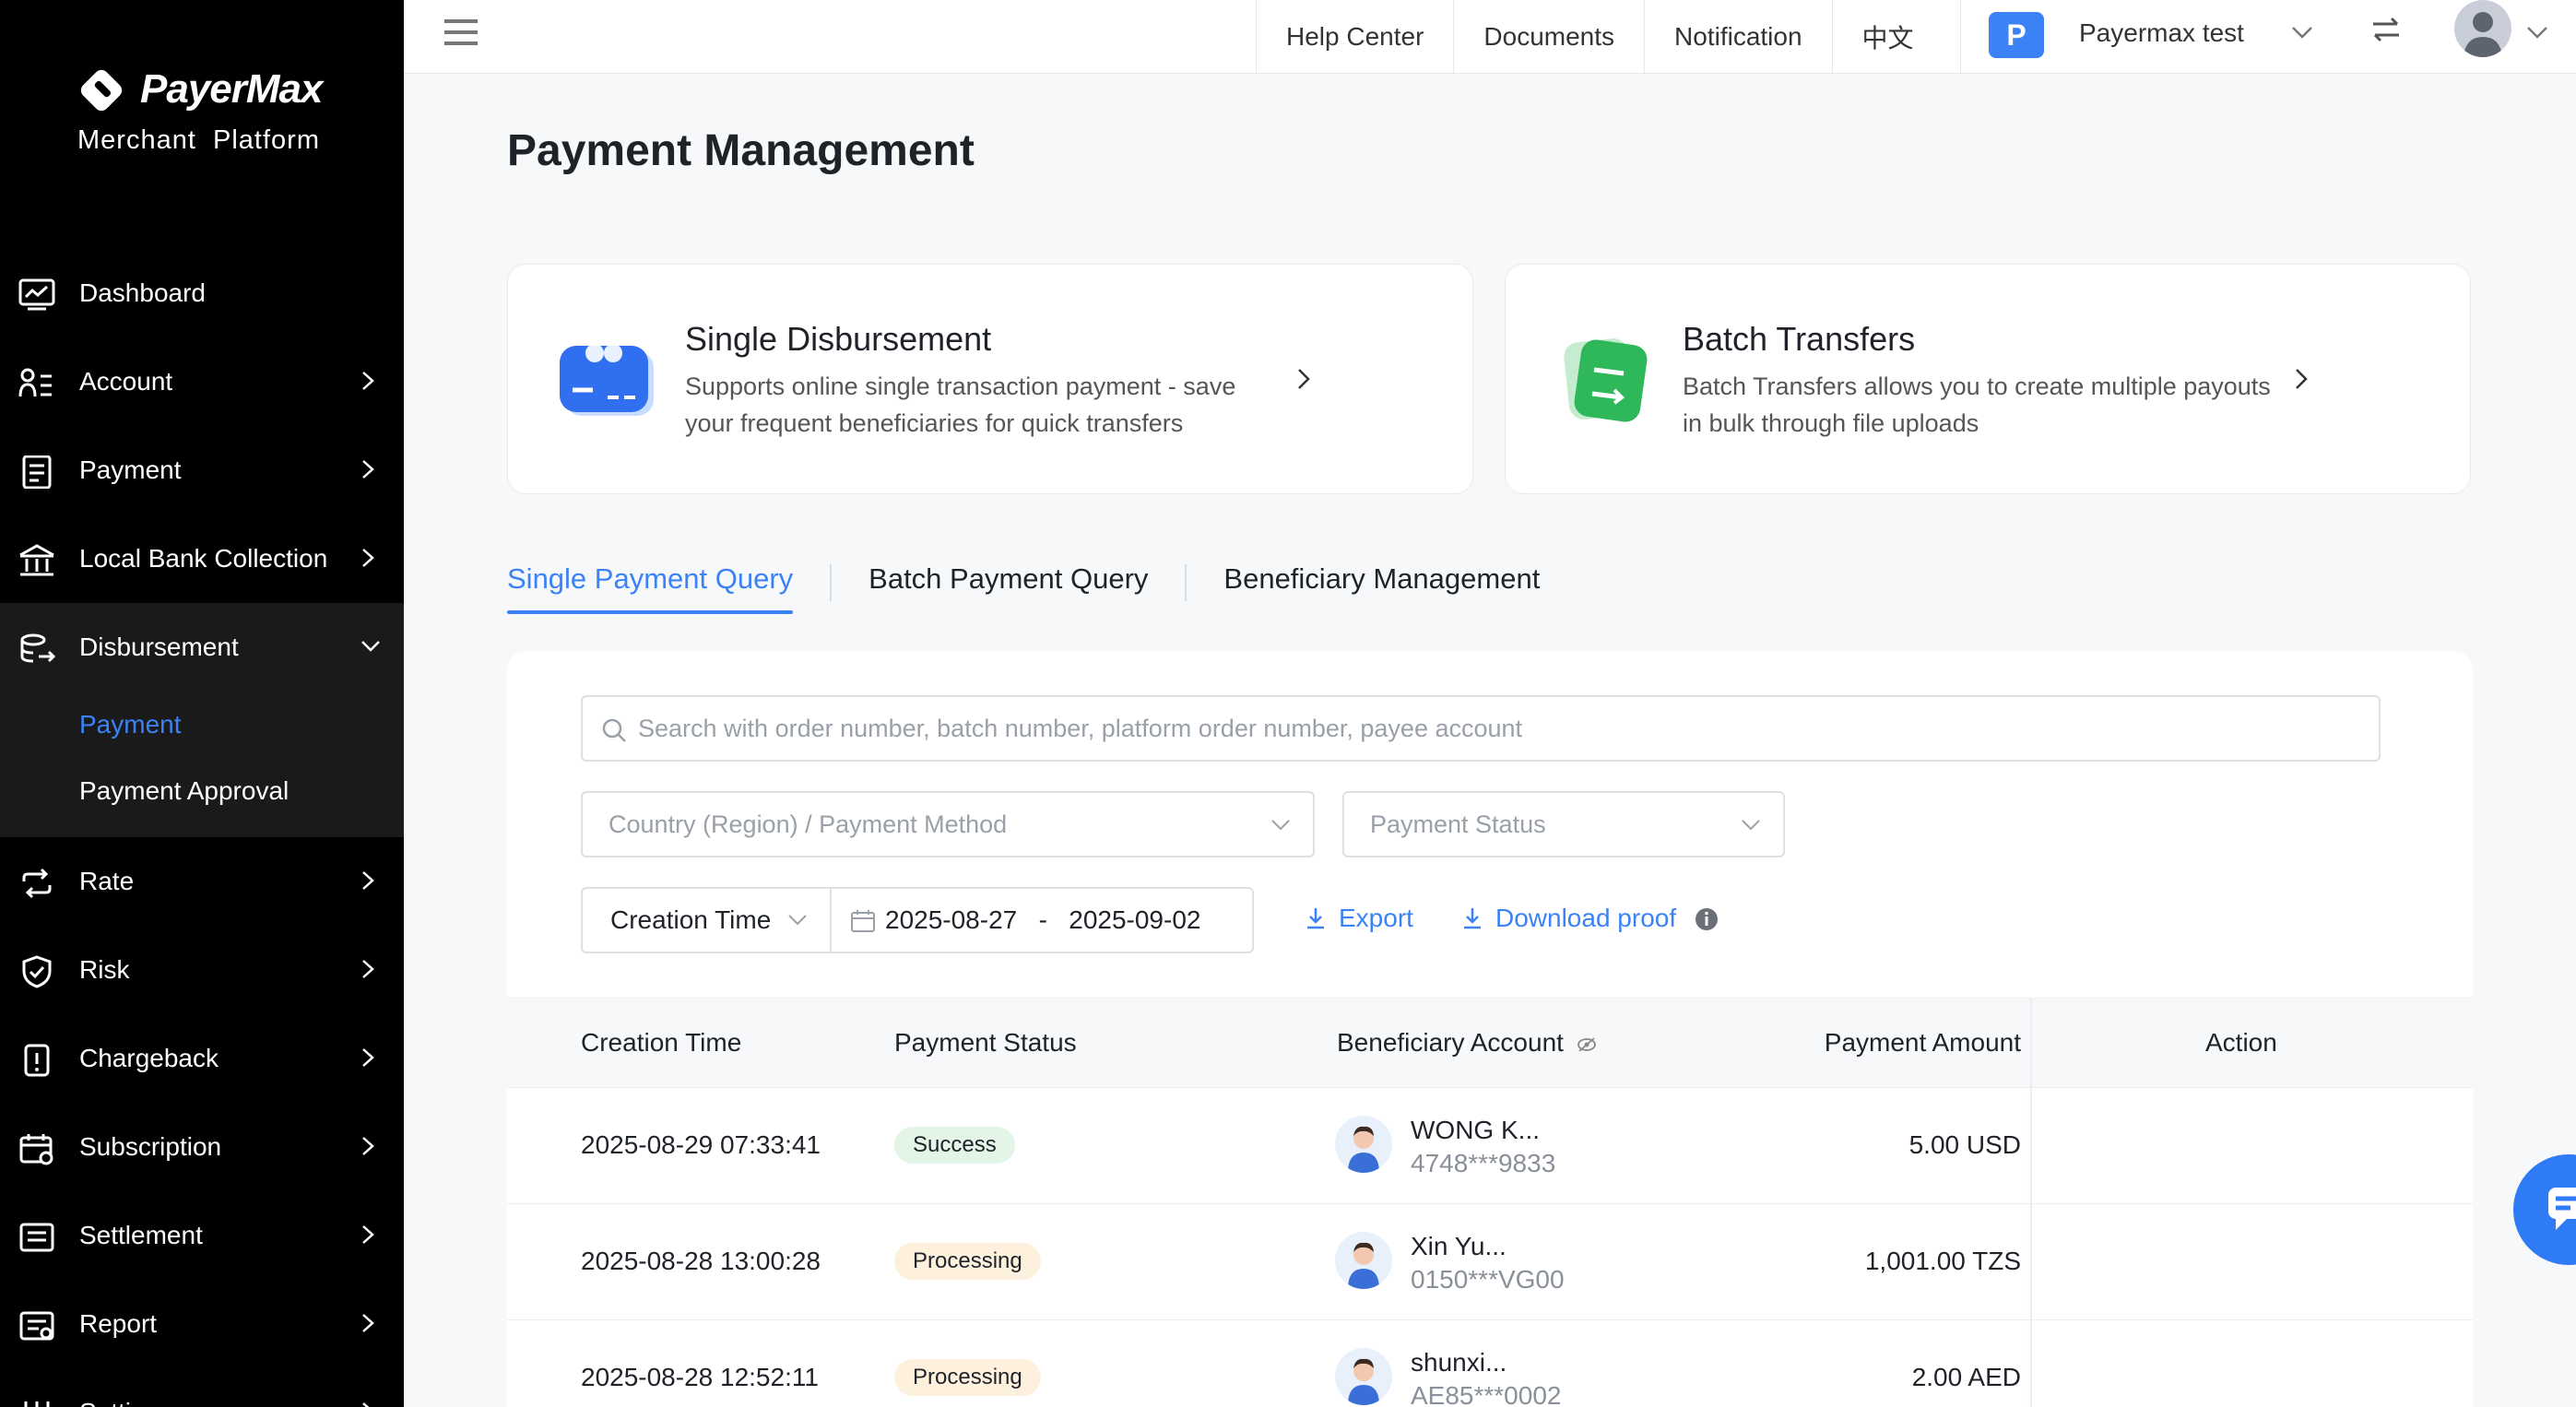  I want to click on account-icon, so click(35, 382).